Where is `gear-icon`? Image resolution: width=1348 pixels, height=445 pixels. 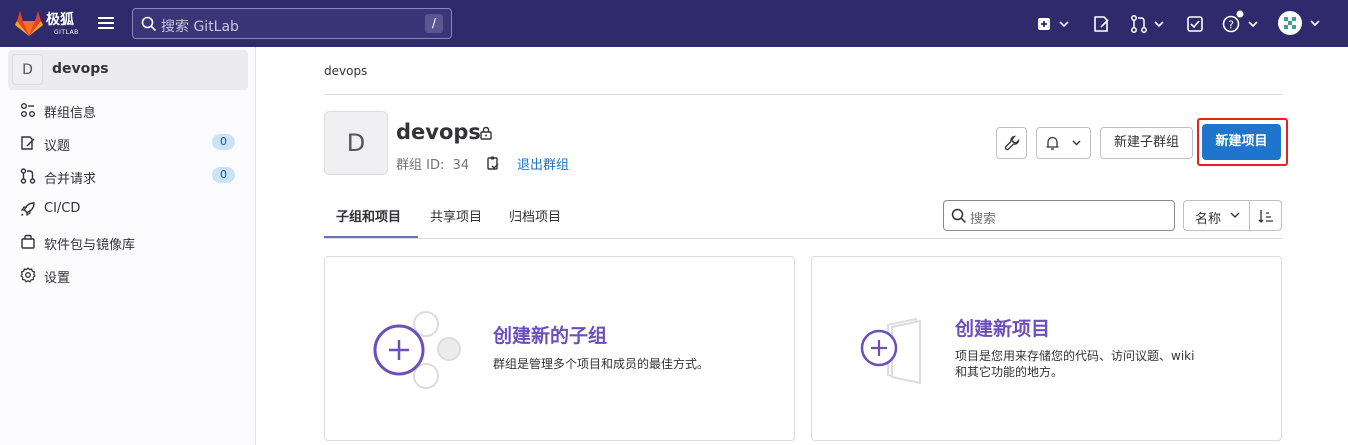
gear-icon is located at coordinates (28, 275).